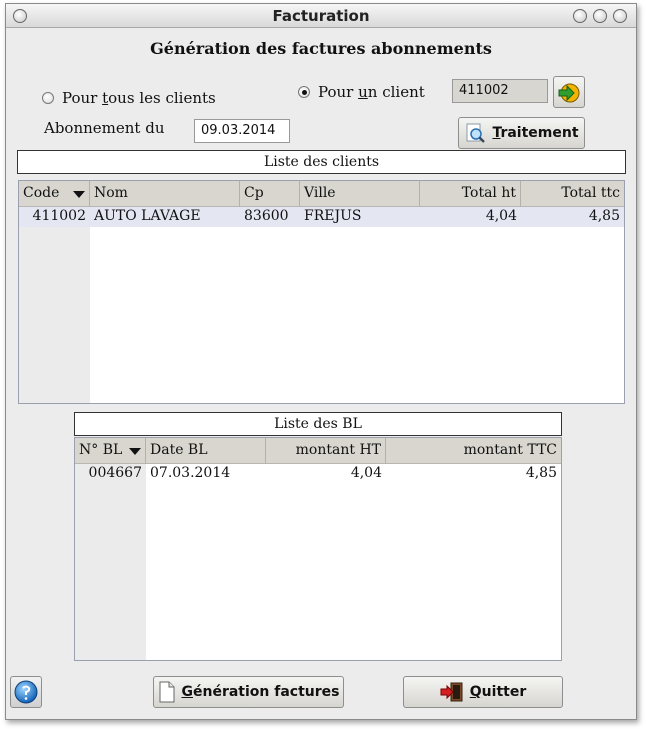 The image size is (646, 729). What do you see at coordinates (318, 474) in the screenshot?
I see `table-row: 004667 07.03.2014 4,04 4,85` at bounding box center [318, 474].